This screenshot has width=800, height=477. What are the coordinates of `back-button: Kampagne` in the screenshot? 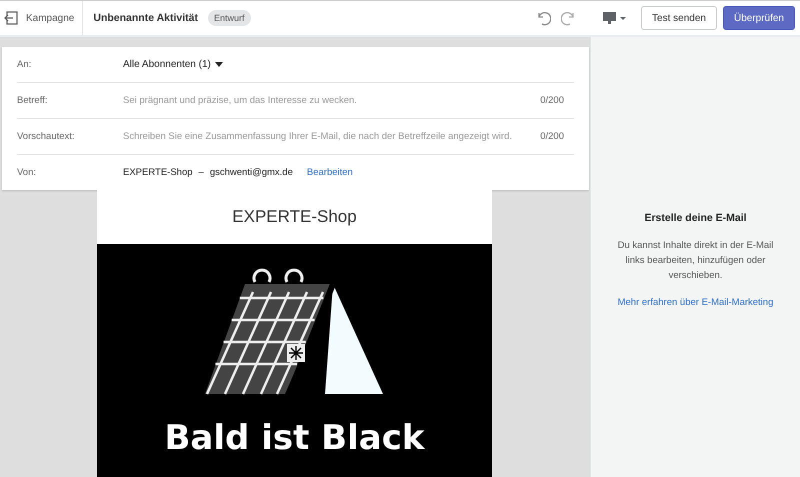 It's located at (42, 18).